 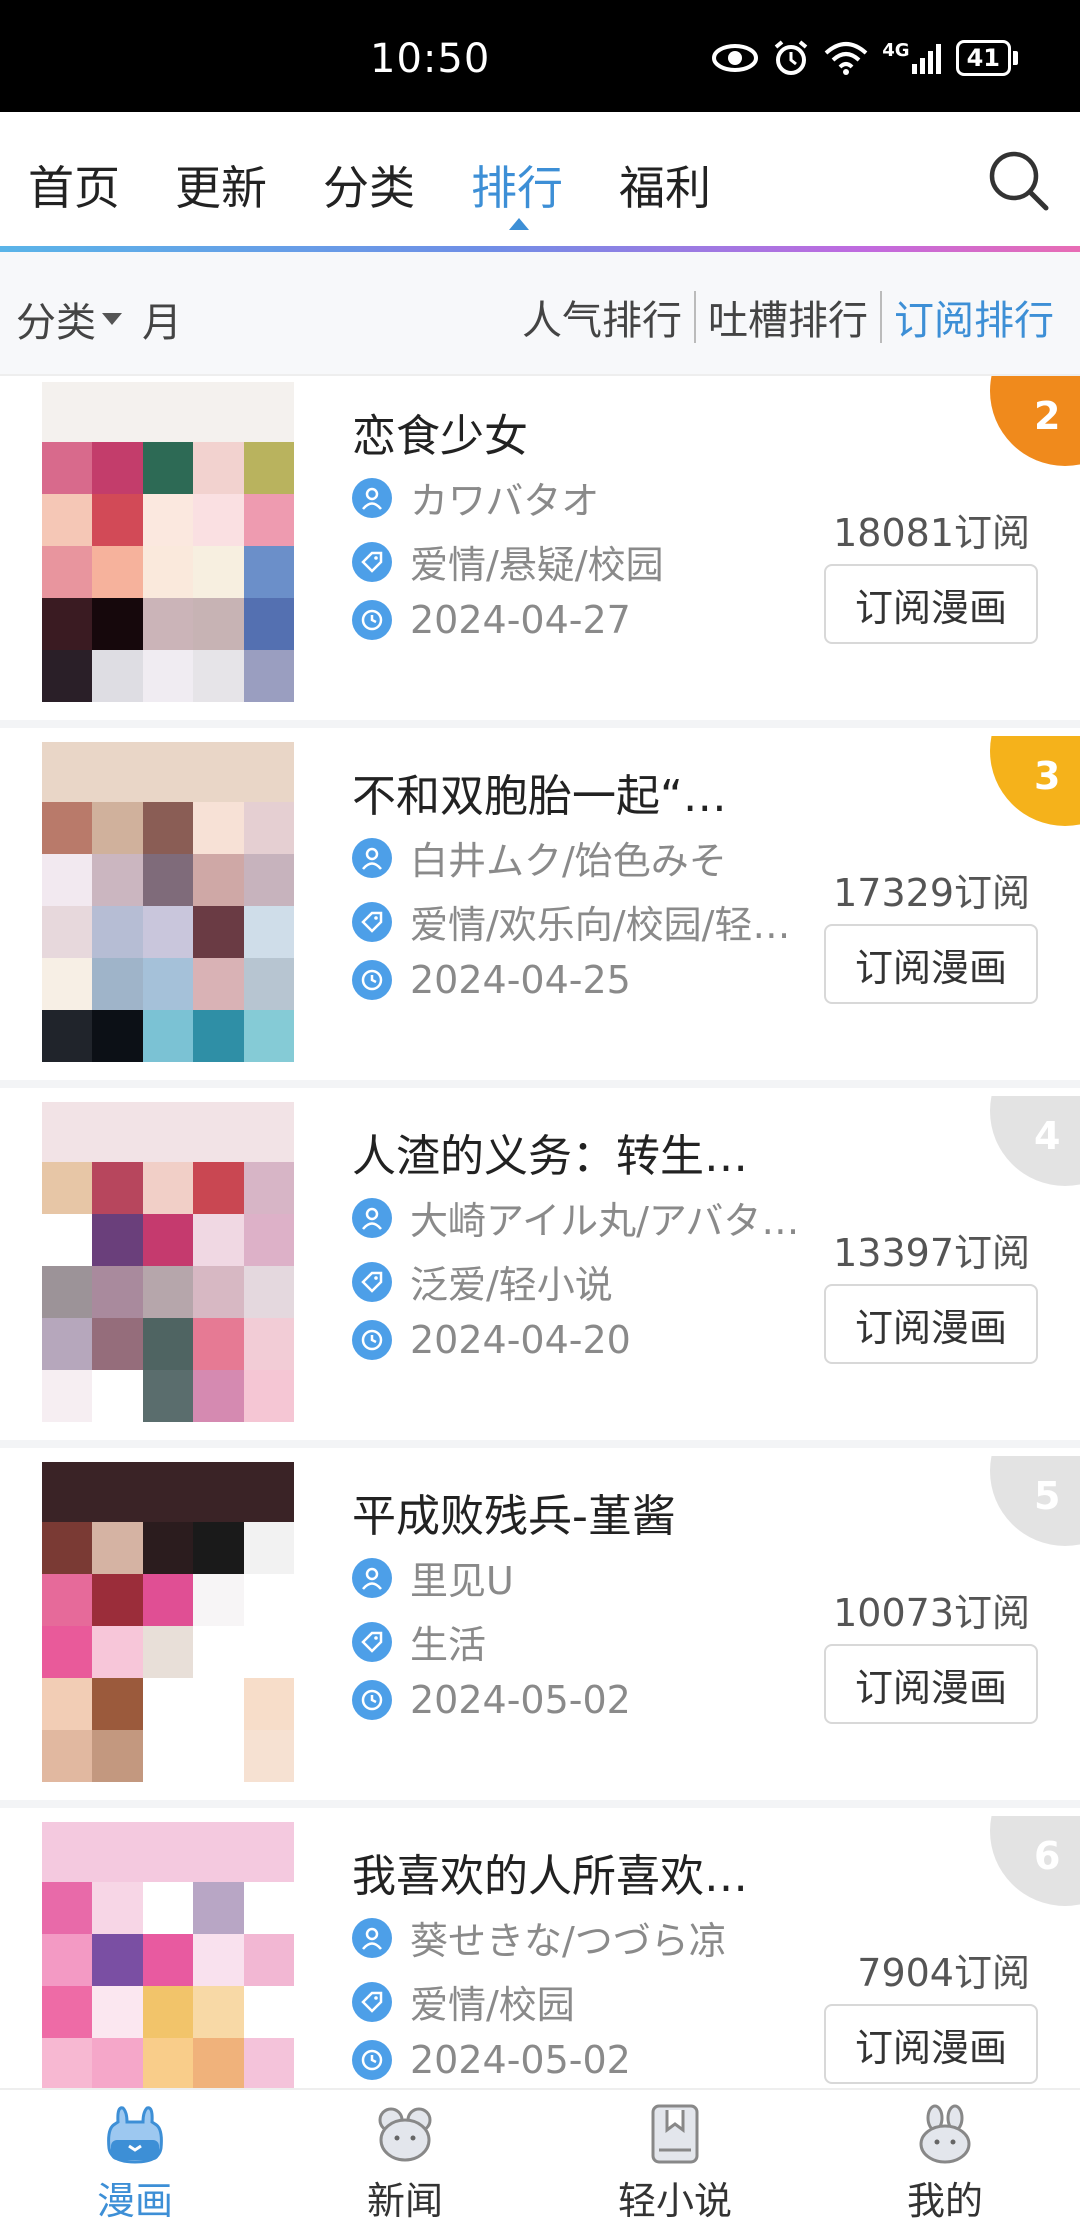 I want to click on author-text: カワバタオ, so click(x=505, y=501).